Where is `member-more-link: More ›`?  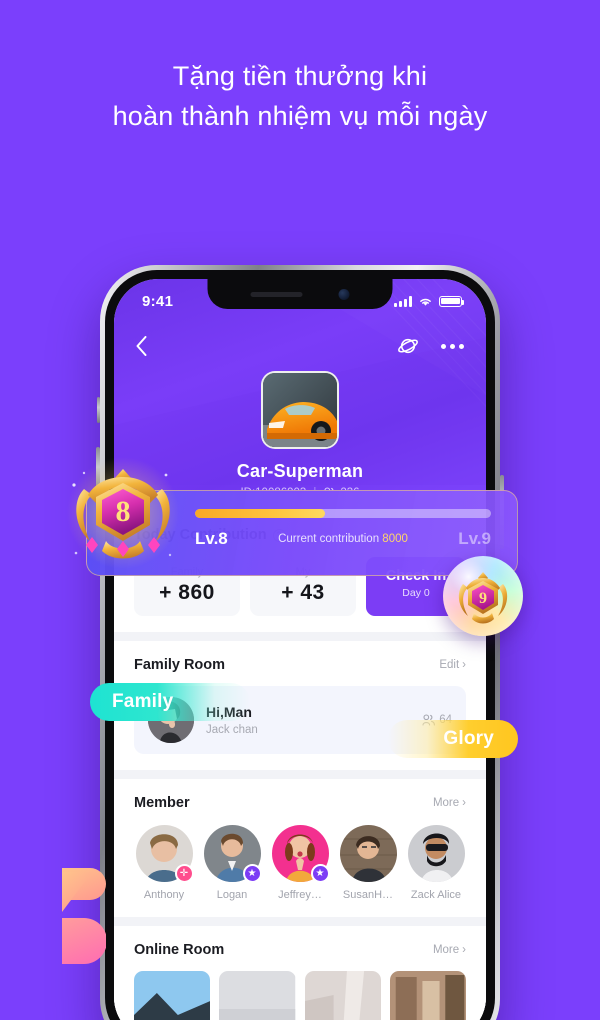
member-more-link: More › is located at coordinates (449, 803).